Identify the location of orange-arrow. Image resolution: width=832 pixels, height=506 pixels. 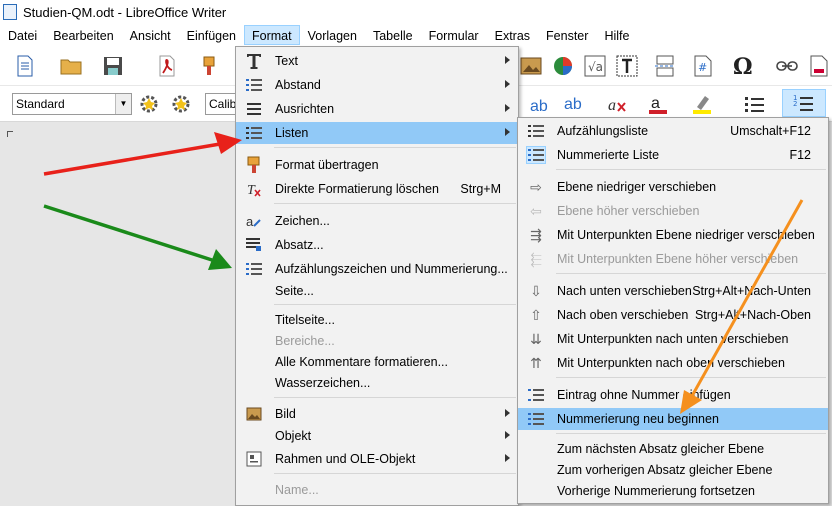
(742, 306).